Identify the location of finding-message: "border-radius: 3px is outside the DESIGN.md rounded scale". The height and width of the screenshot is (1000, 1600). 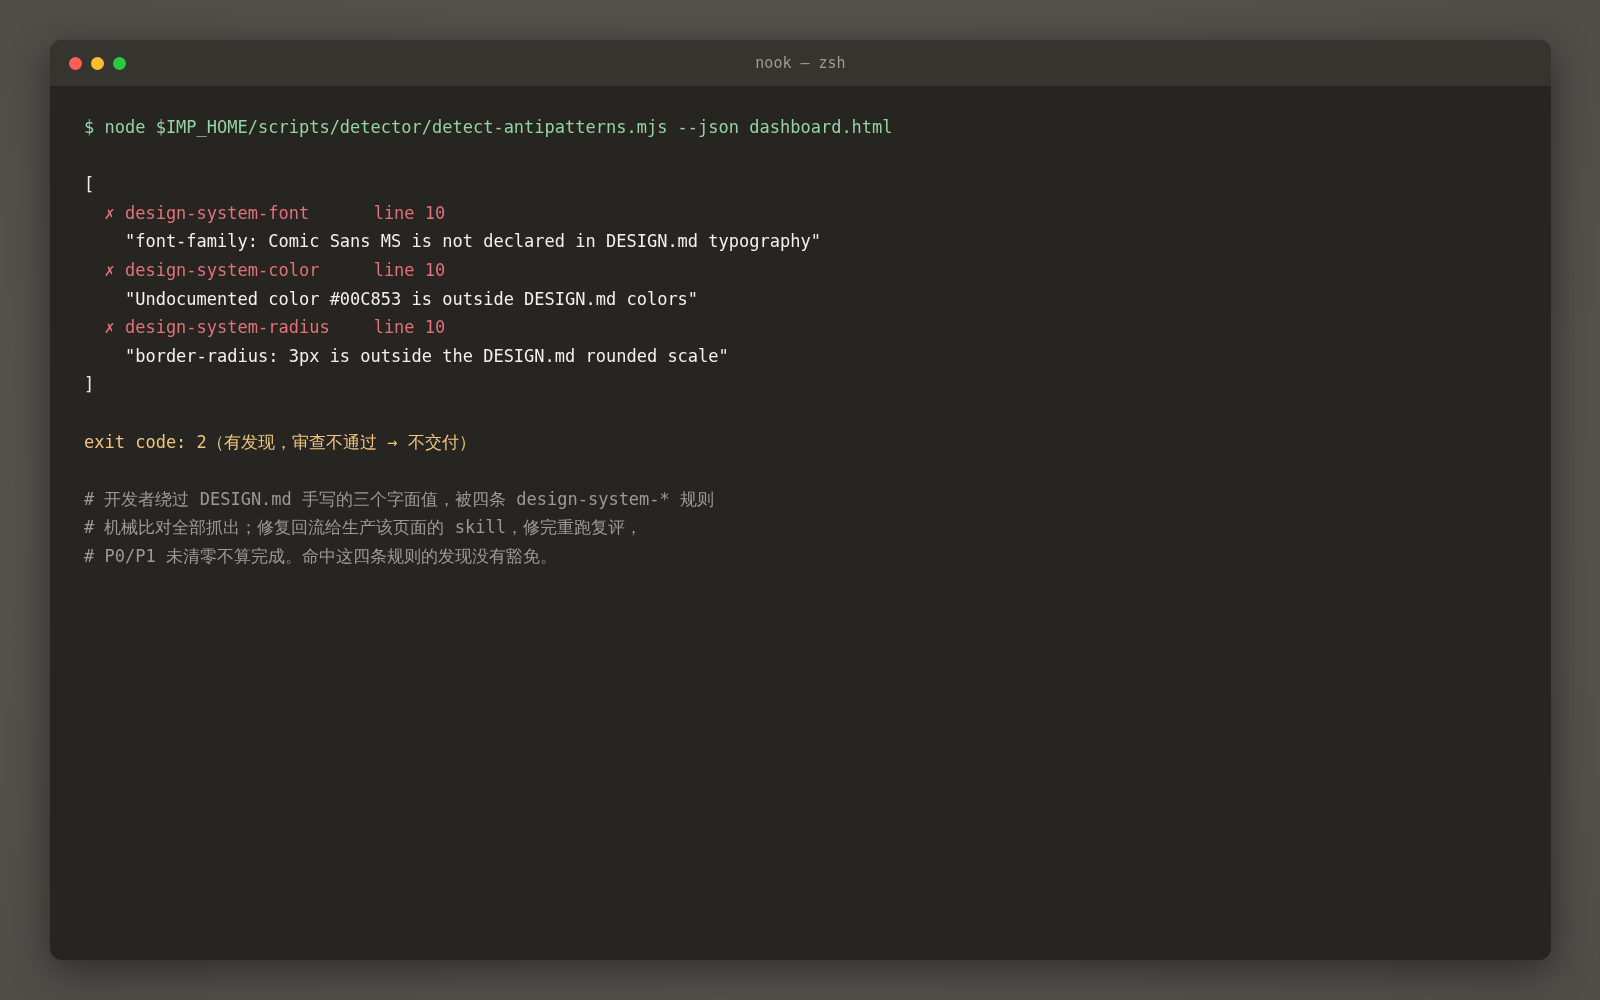
(426, 356).